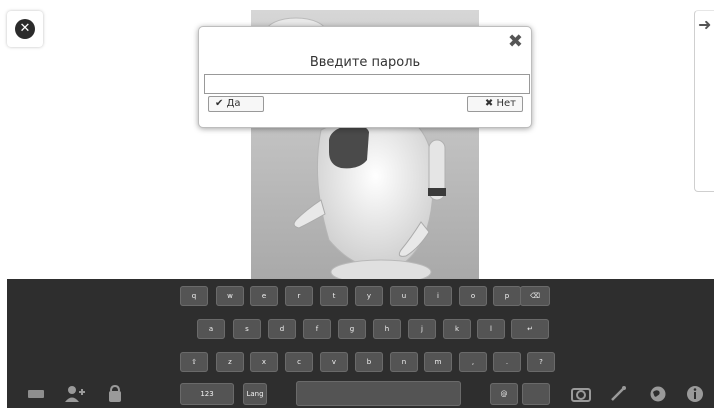 This screenshot has width=714, height=408. I want to click on key-row2-4: g, so click(352, 329).